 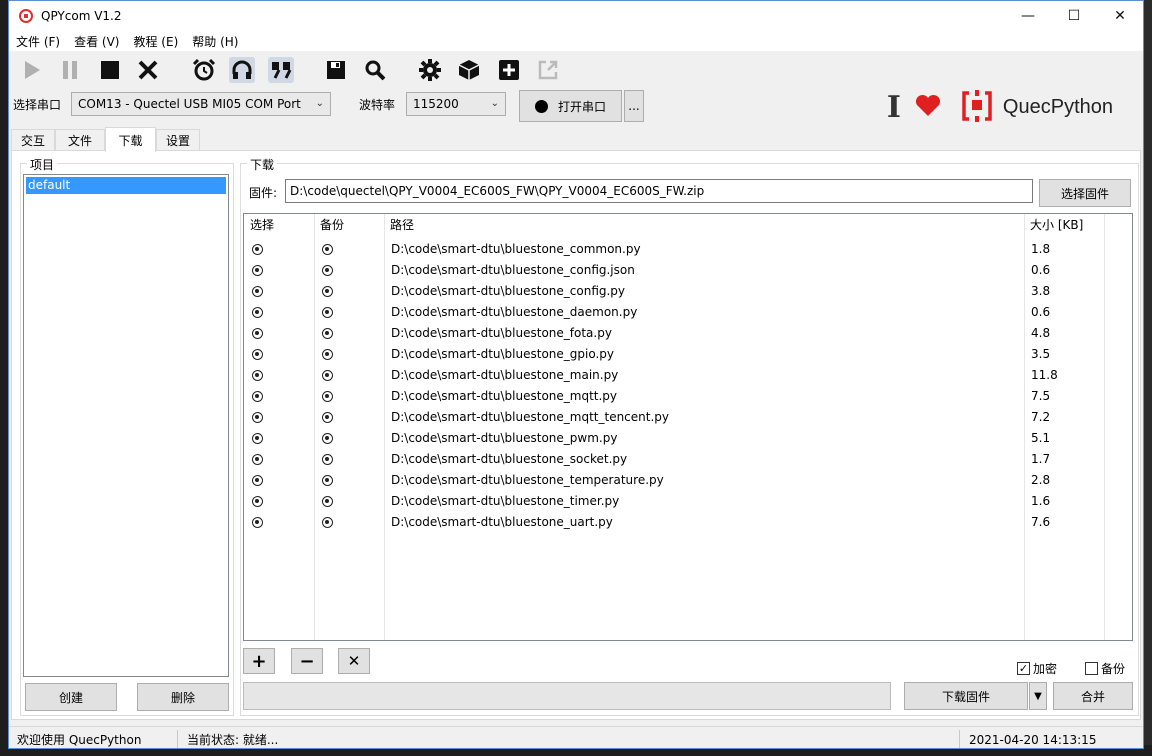 I want to click on column-header-backup: 备份, so click(x=329, y=225).